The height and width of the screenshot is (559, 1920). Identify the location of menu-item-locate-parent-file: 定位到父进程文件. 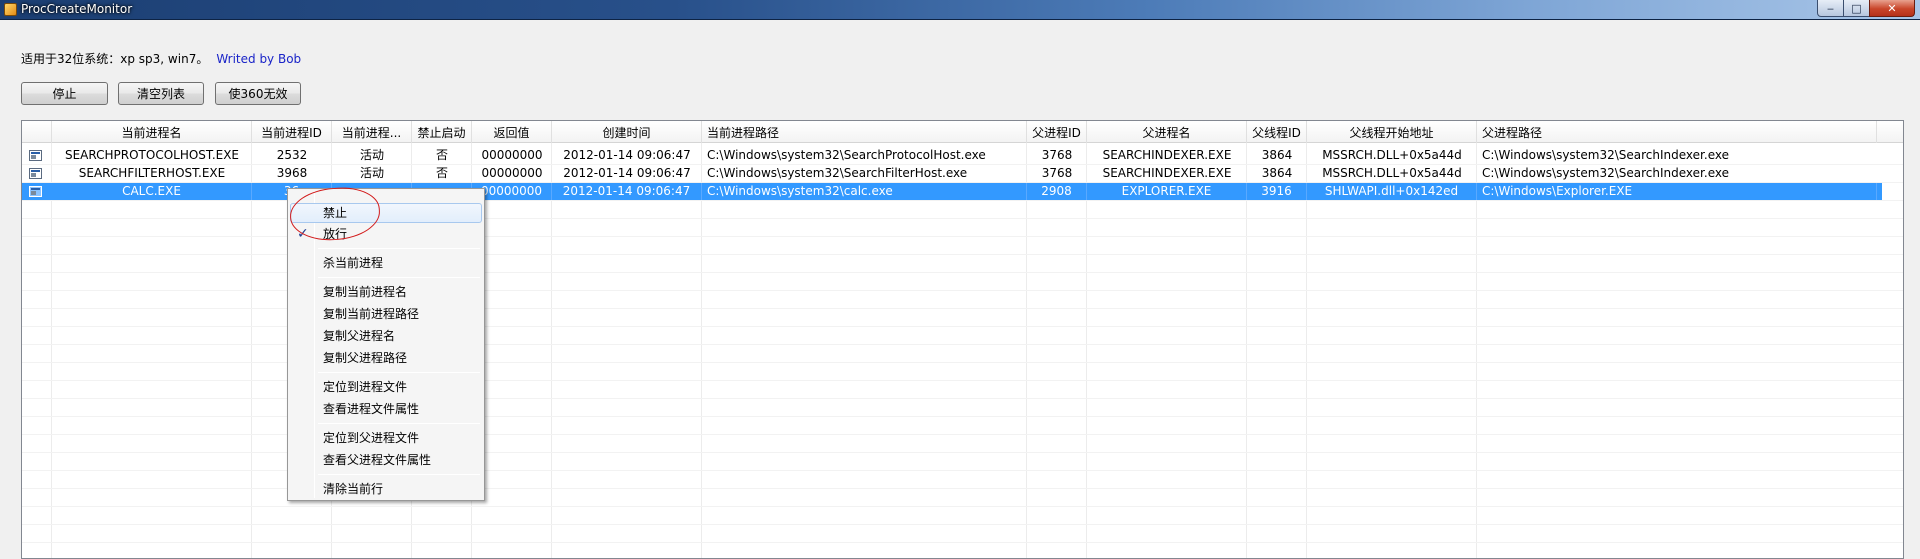
(386, 438).